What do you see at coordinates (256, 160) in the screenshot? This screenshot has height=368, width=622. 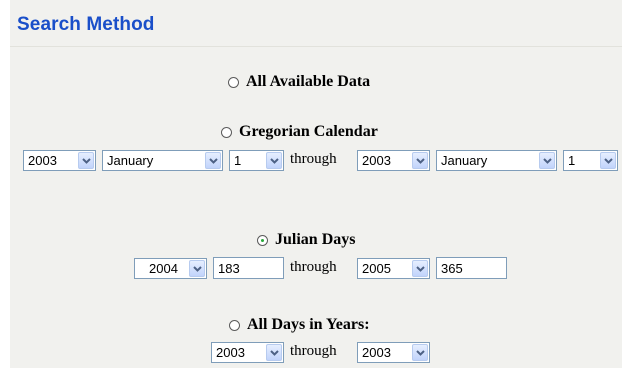 I see `gregorian-start-day-select: 1` at bounding box center [256, 160].